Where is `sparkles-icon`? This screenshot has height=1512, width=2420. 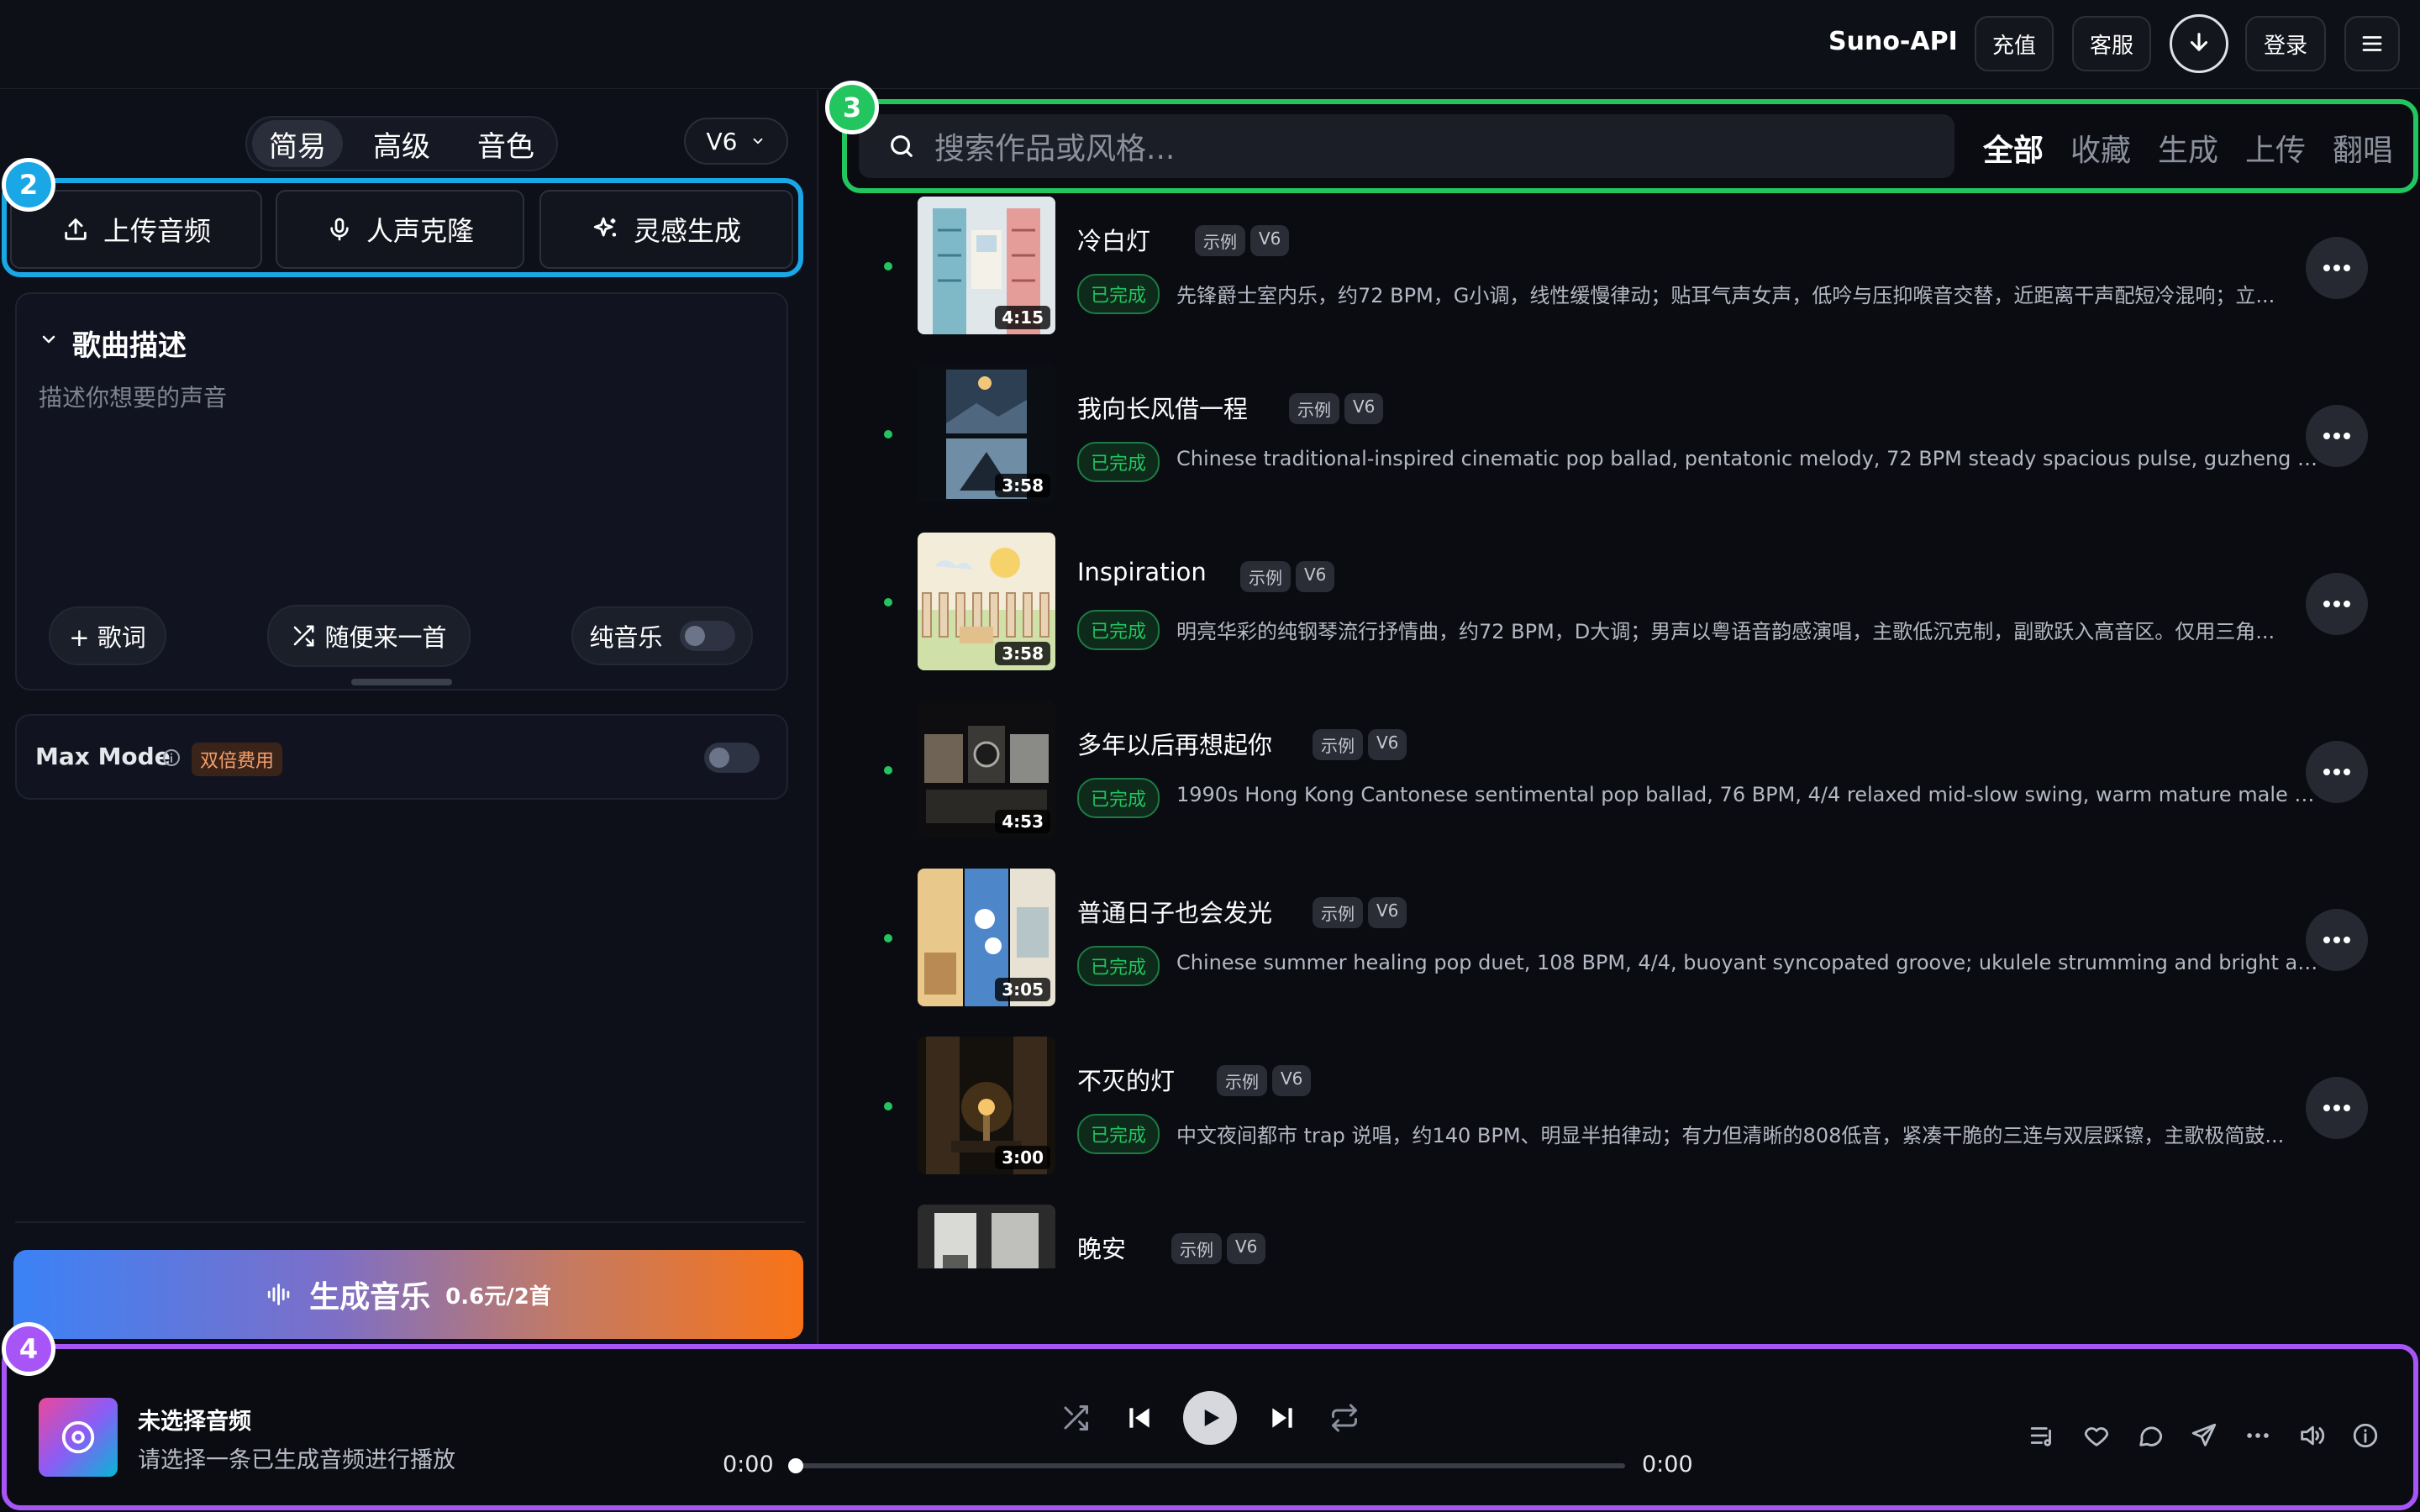
sparkles-icon is located at coordinates (605, 227).